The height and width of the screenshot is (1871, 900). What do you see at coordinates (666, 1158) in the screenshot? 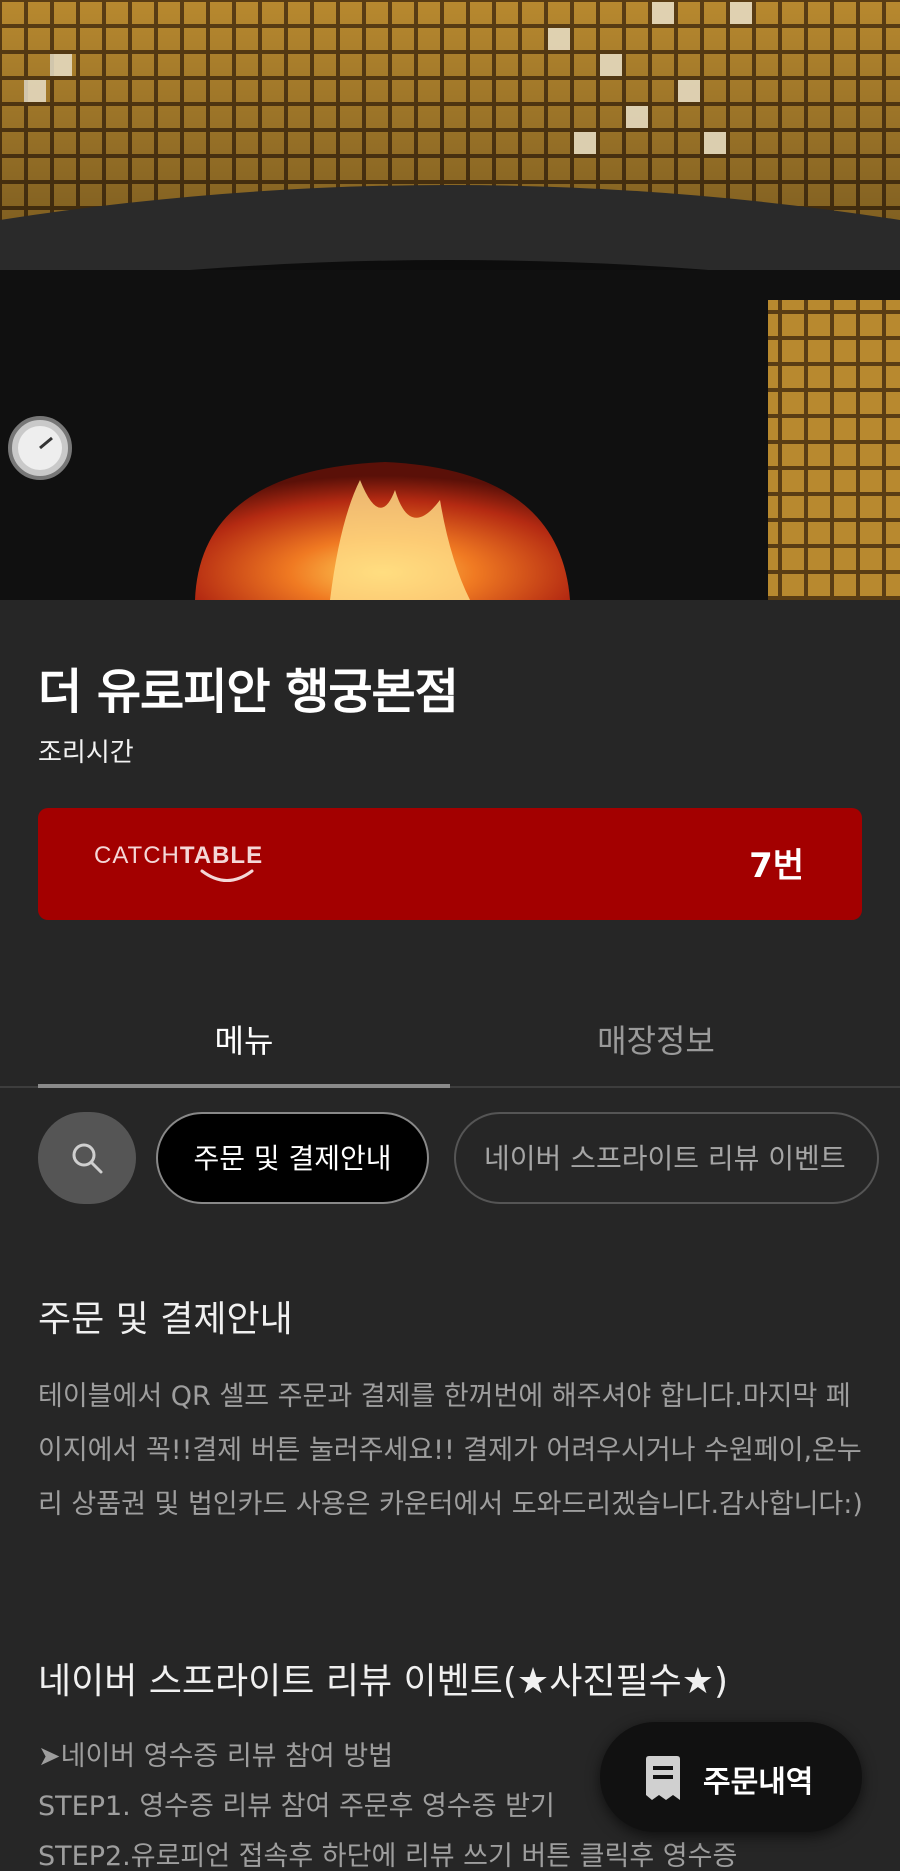
I see `chip-naver-review-event: 네이버 스프라이트 리뷰 이벤트` at bounding box center [666, 1158].